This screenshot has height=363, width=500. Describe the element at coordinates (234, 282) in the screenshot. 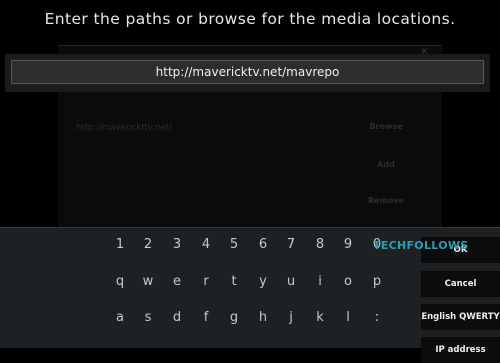

I see `key: t` at that location.